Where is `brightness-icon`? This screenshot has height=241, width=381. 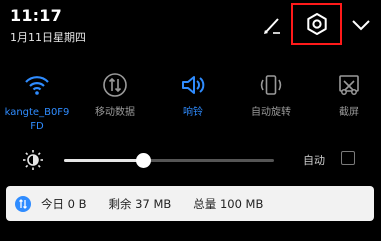
brightness-icon is located at coordinates (33, 160).